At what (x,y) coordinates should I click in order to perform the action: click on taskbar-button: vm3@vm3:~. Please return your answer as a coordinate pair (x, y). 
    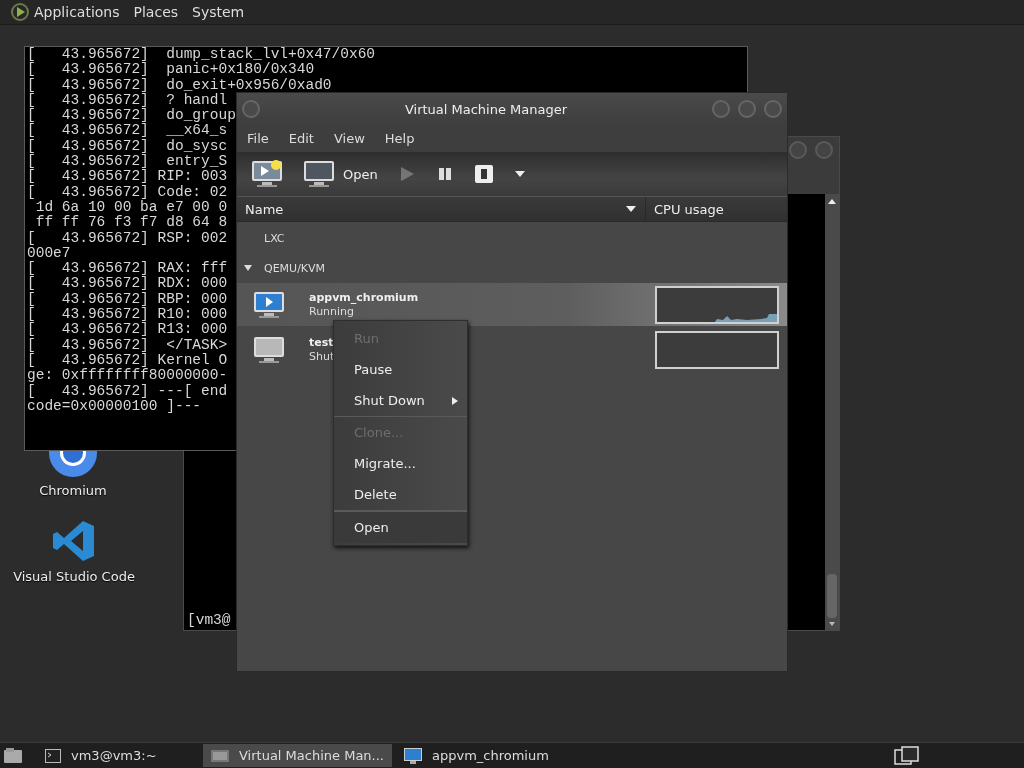
    Looking at the image, I should click on (118, 755).